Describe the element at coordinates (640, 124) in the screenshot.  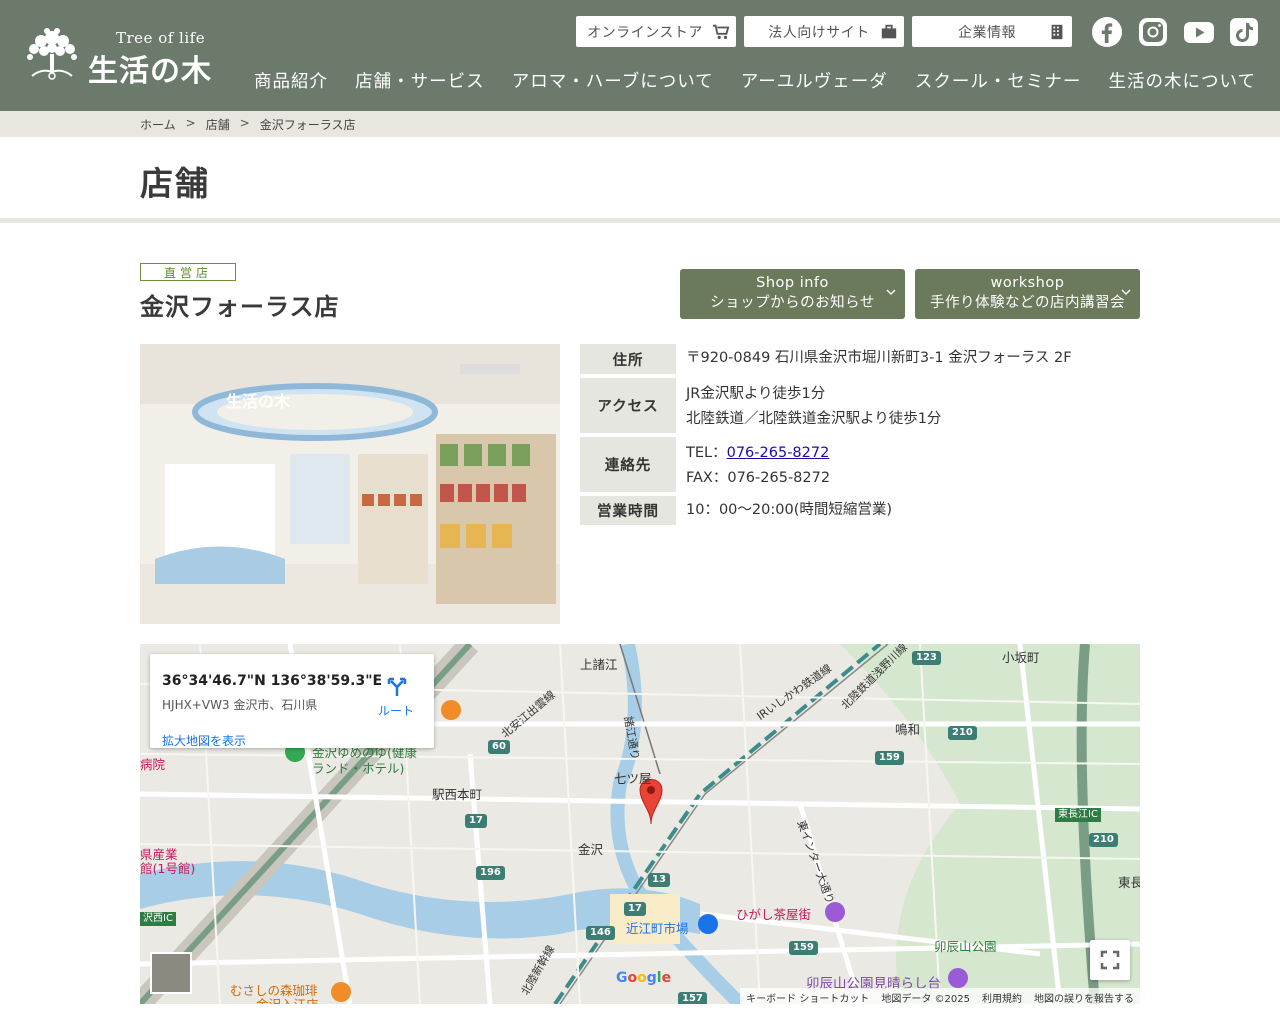
I see `breadcrumb-bar: ホーム > 店舗 > 金沢フォーラス店` at that location.